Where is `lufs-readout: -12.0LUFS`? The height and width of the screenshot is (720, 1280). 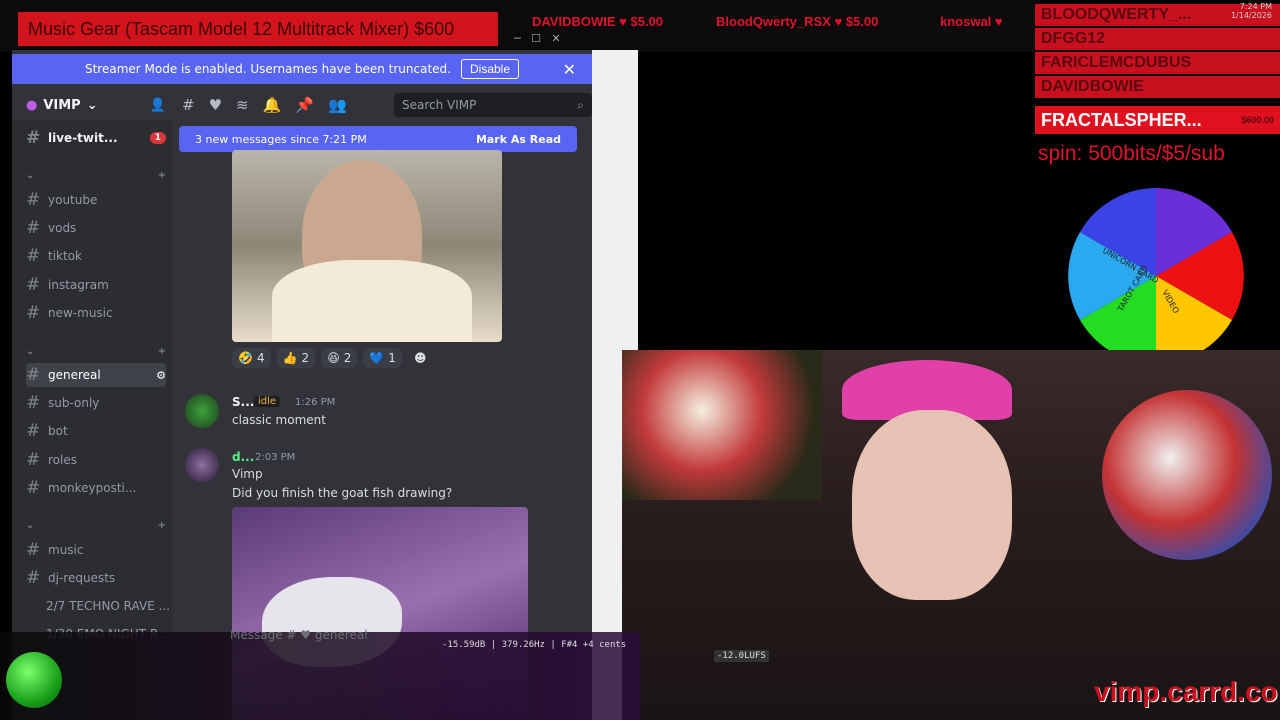 lufs-readout: -12.0LUFS is located at coordinates (741, 656).